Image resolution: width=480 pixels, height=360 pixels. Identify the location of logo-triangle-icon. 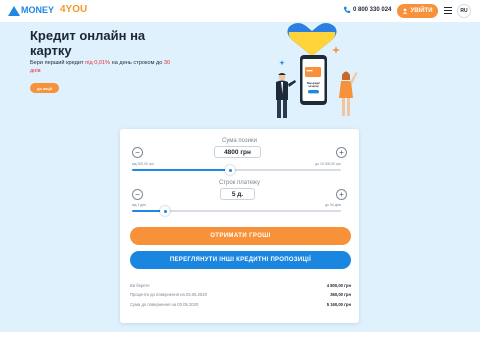
(14, 11).